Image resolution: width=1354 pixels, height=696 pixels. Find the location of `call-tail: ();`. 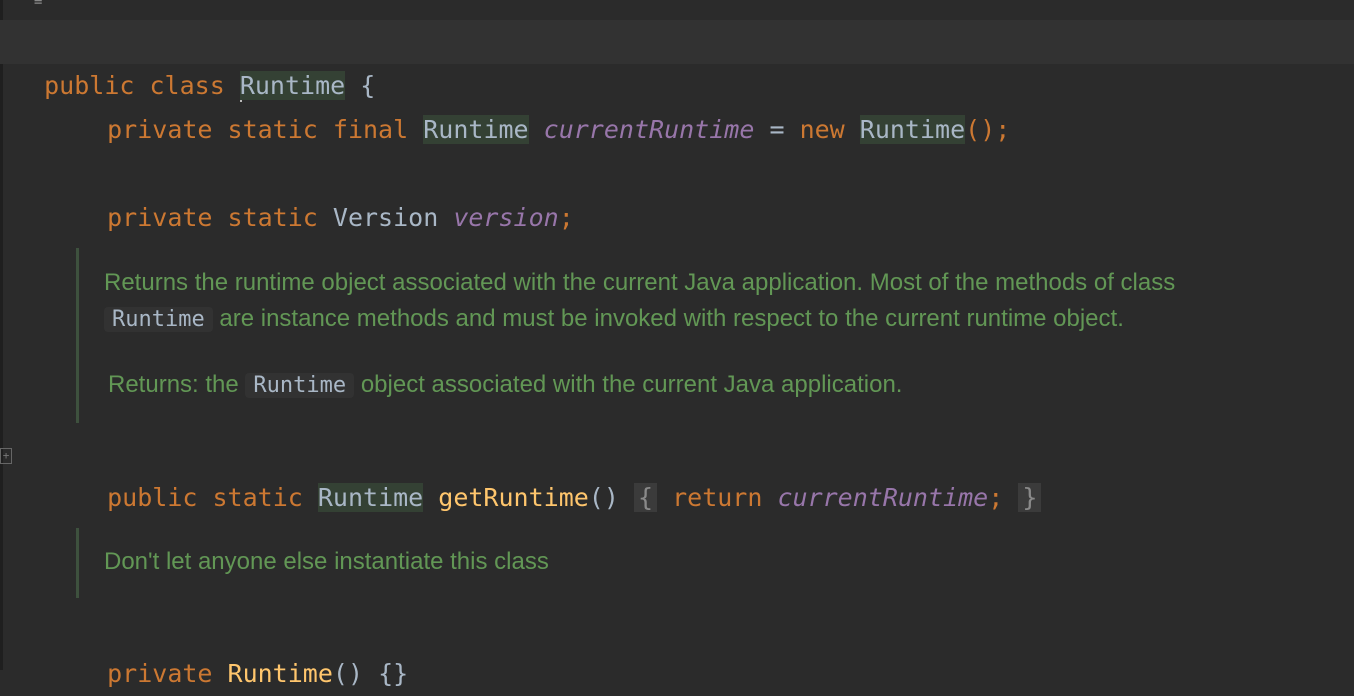

call-tail: (); is located at coordinates (988, 129).